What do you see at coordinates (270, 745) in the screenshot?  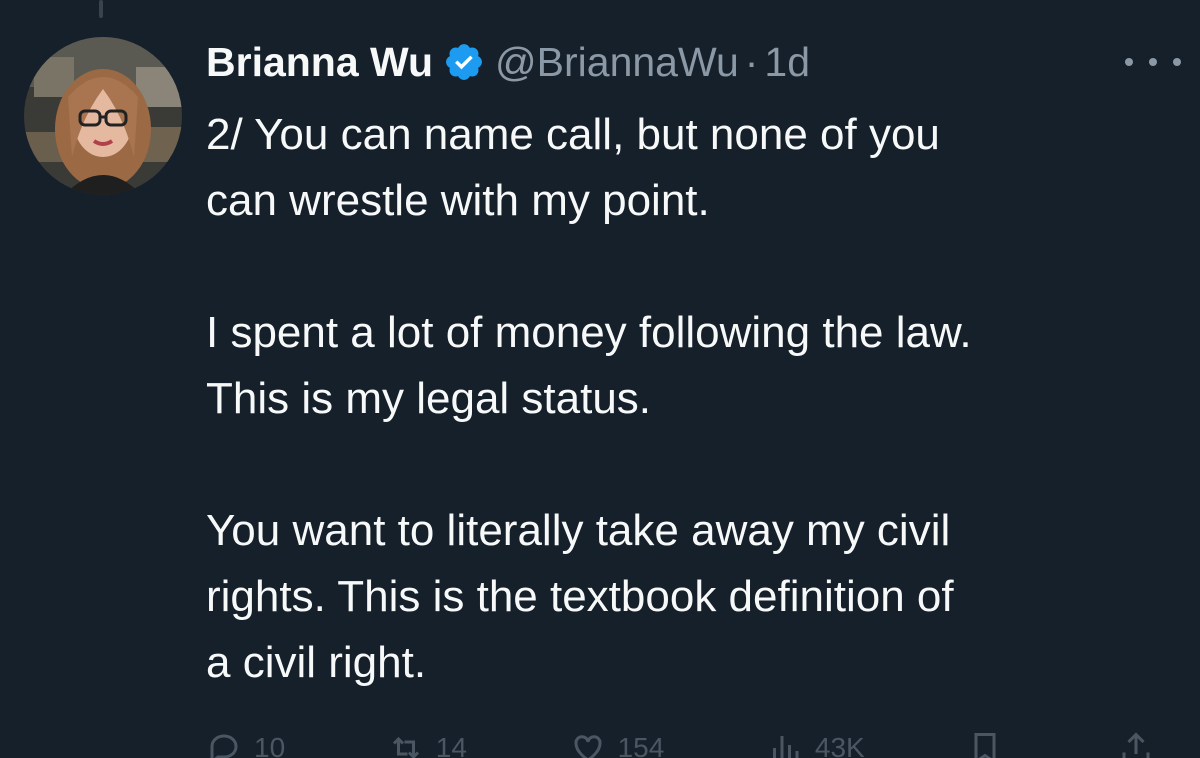 I see `reply-count: 10` at bounding box center [270, 745].